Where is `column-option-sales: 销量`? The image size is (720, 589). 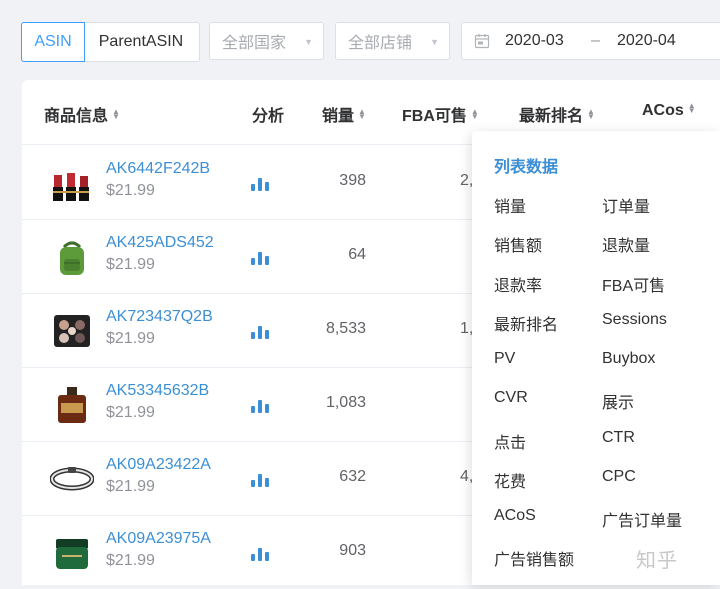
column-option-sales: 销量 is located at coordinates (510, 205).